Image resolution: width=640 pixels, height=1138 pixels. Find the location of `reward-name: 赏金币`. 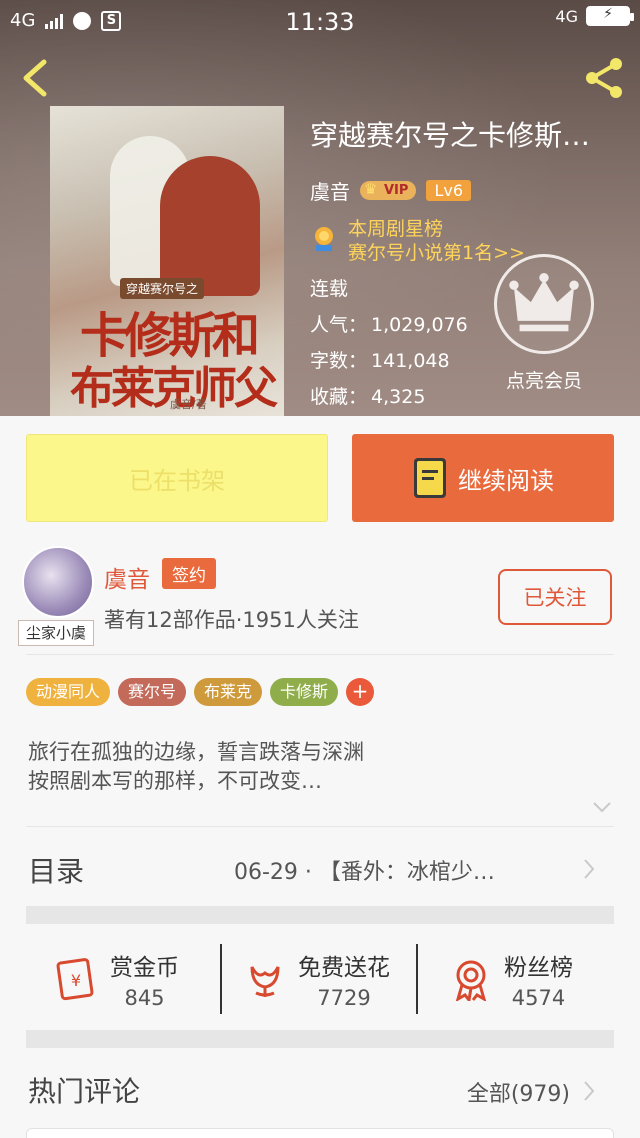

reward-name: 赏金币 is located at coordinates (144, 968).